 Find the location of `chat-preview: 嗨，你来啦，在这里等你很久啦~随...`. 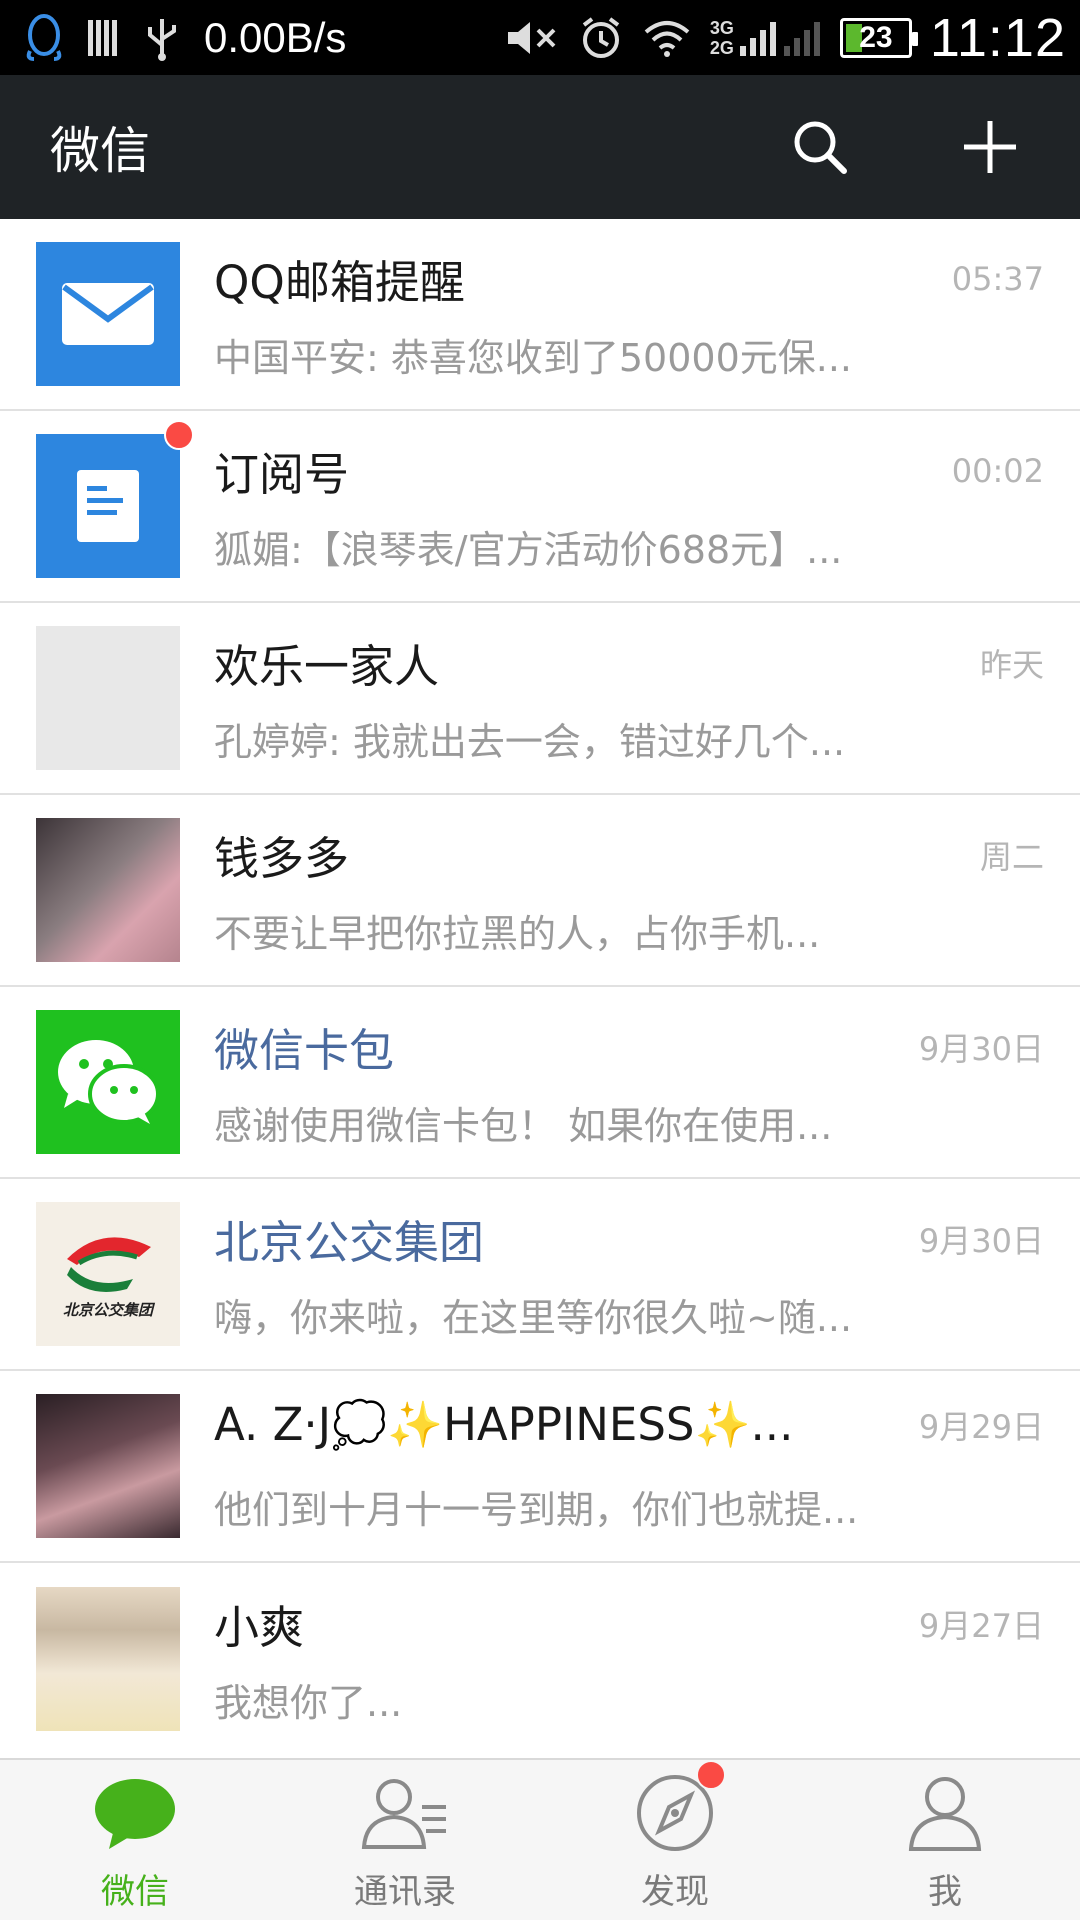

chat-preview: 嗨，你来啦，在这里等你很久啦~随... is located at coordinates (533, 1318).